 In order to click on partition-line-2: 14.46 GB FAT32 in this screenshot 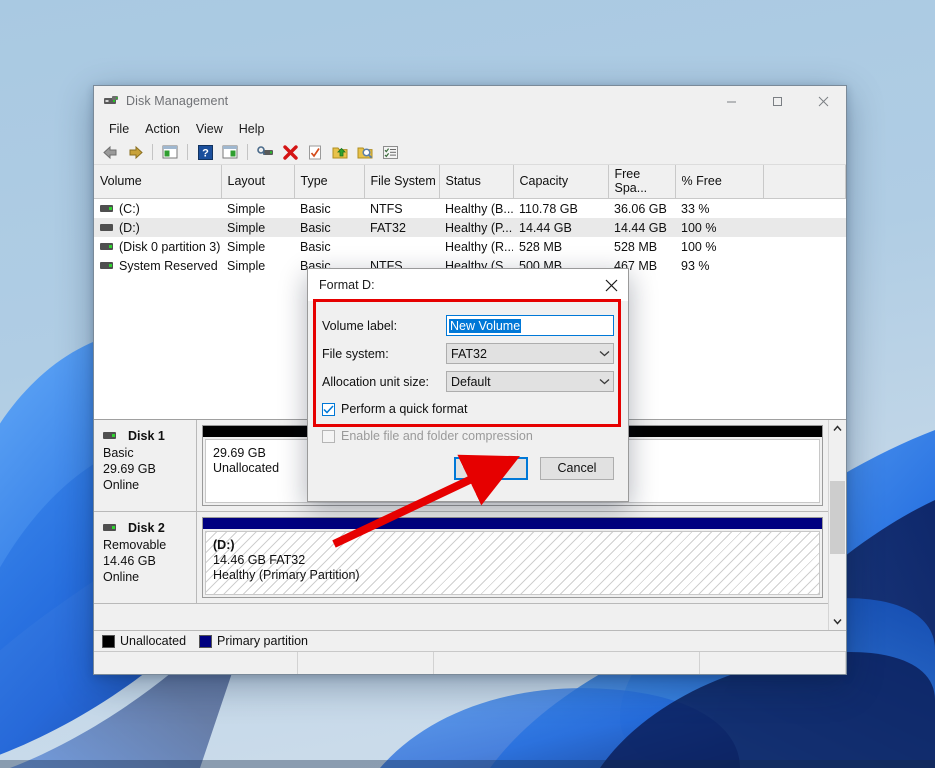, I will do `click(259, 560)`.